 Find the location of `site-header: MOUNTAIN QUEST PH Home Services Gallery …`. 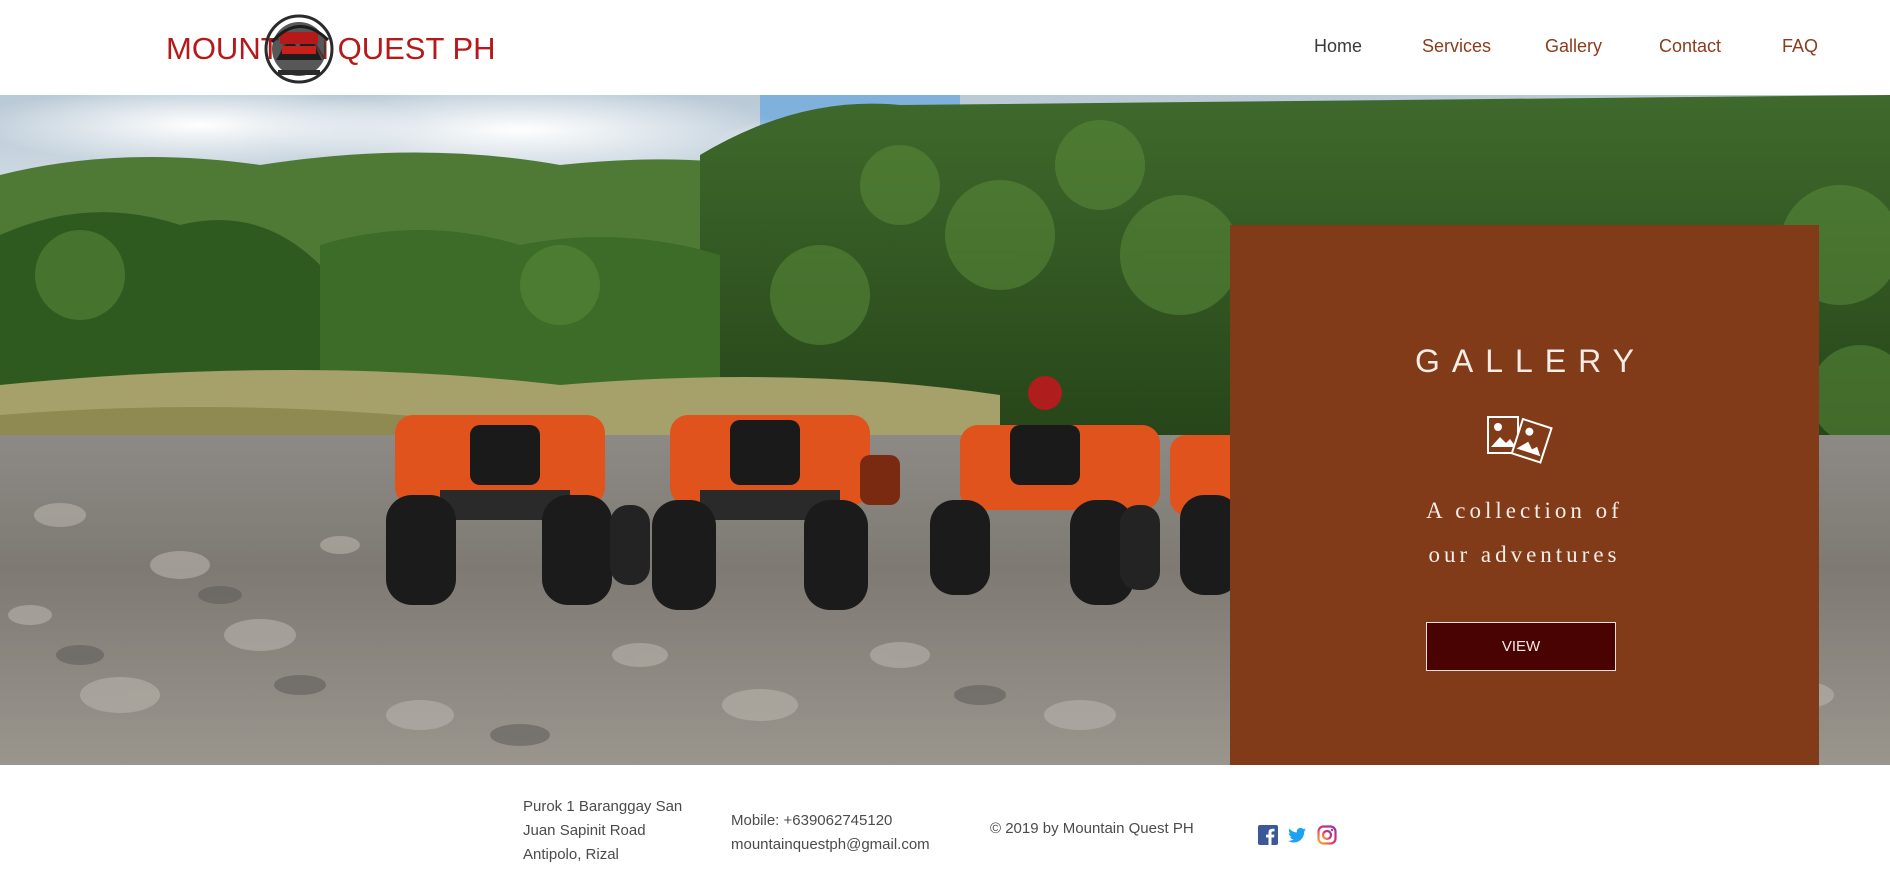

site-header: MOUNTAIN QUEST PH Home Services Gallery … is located at coordinates (945, 47).